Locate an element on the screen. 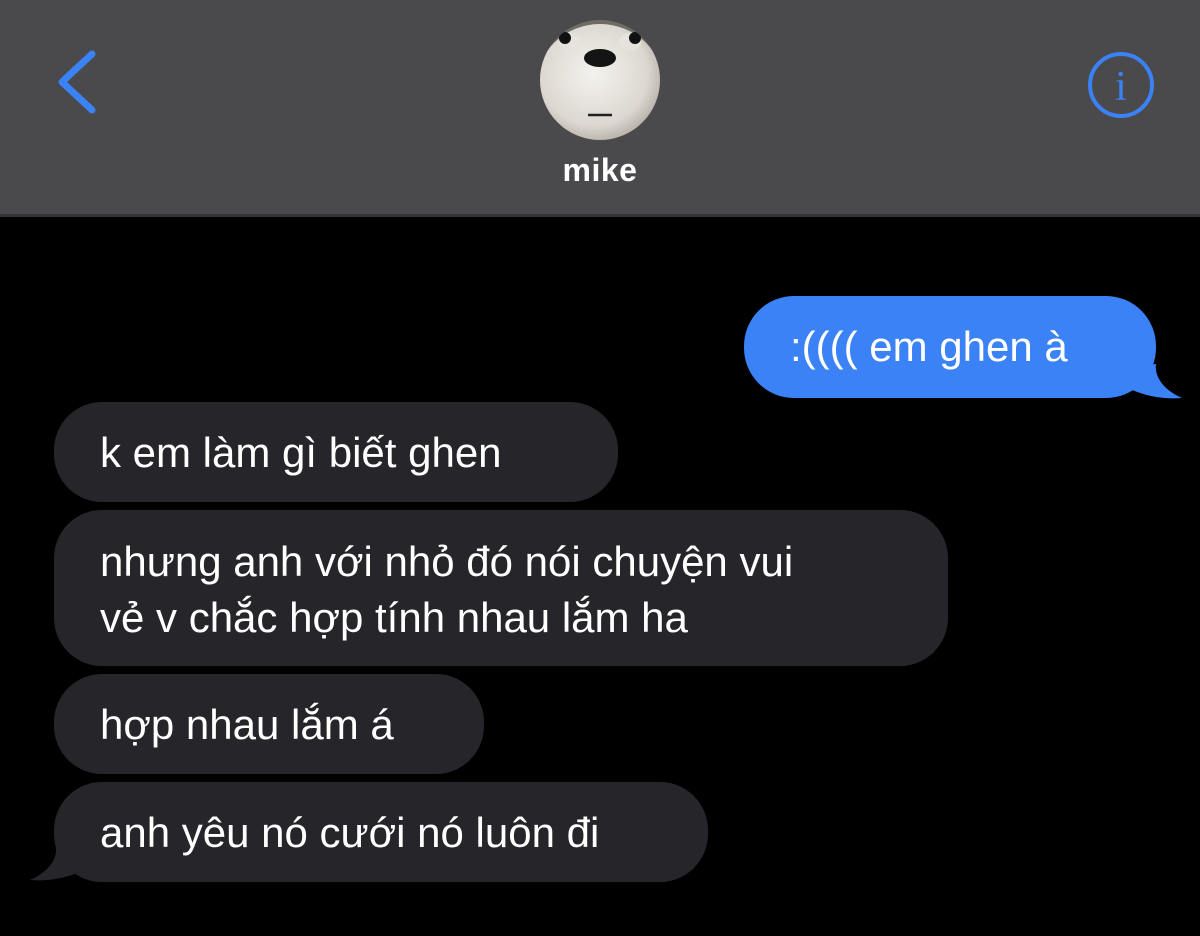 Image resolution: width=1200 pixels, height=936 pixels. avatar-image is located at coordinates (600, 80).